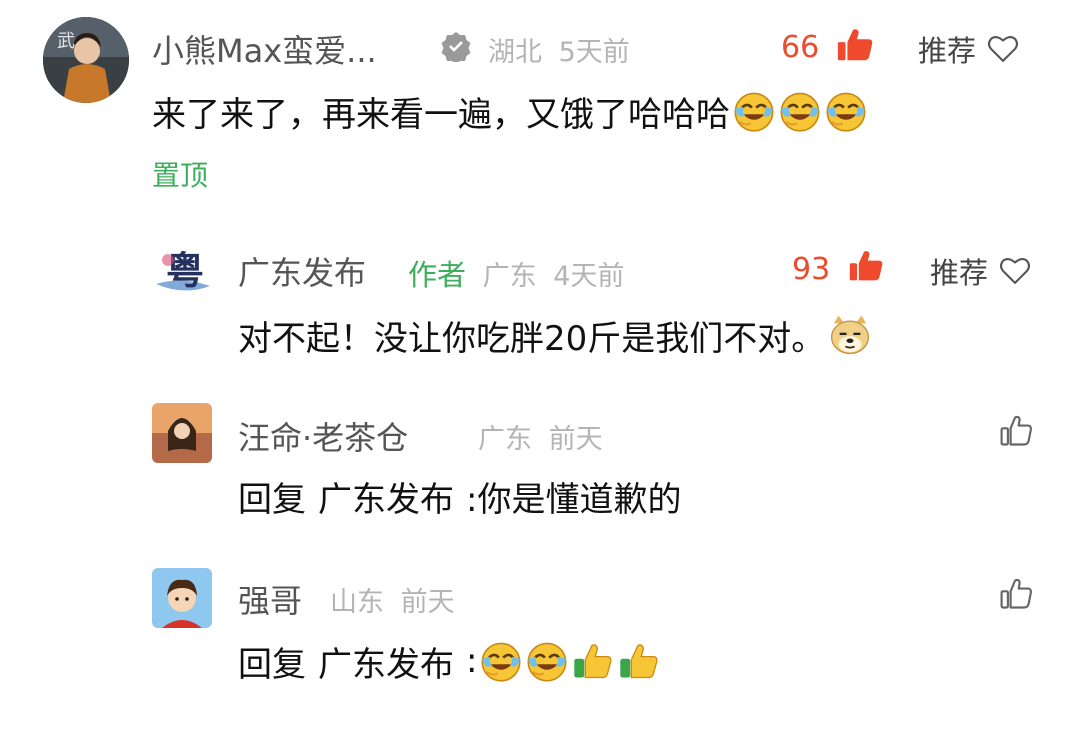 This screenshot has width=1080, height=730. What do you see at coordinates (302, 271) in the screenshot?
I see `reply-author-name: 广东发布` at bounding box center [302, 271].